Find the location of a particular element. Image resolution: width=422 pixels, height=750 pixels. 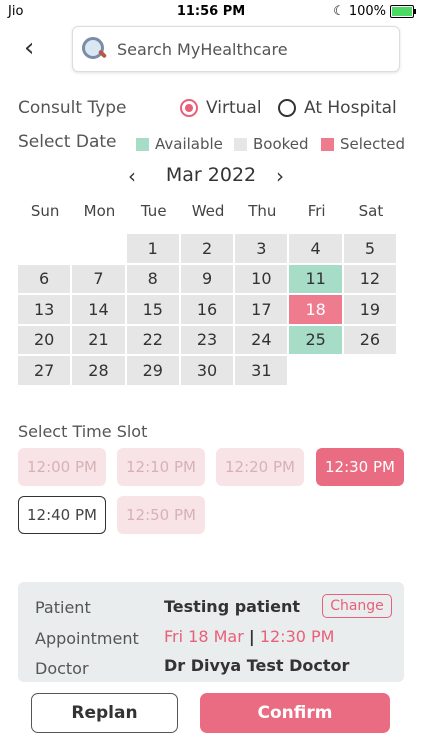

appointment-date: Fri 18 Mar is located at coordinates (204, 636).